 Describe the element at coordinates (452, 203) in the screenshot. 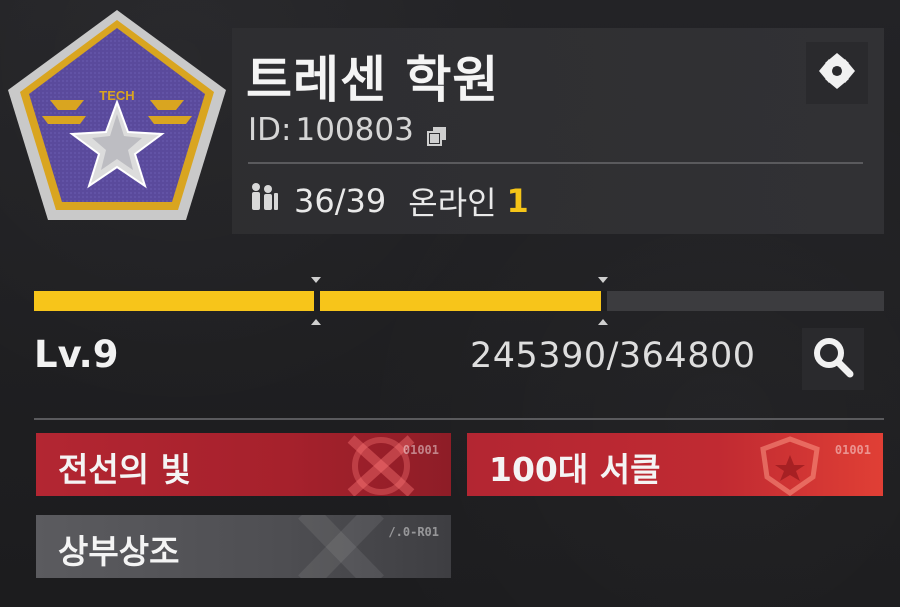

I see `online-label: 온라인` at that location.